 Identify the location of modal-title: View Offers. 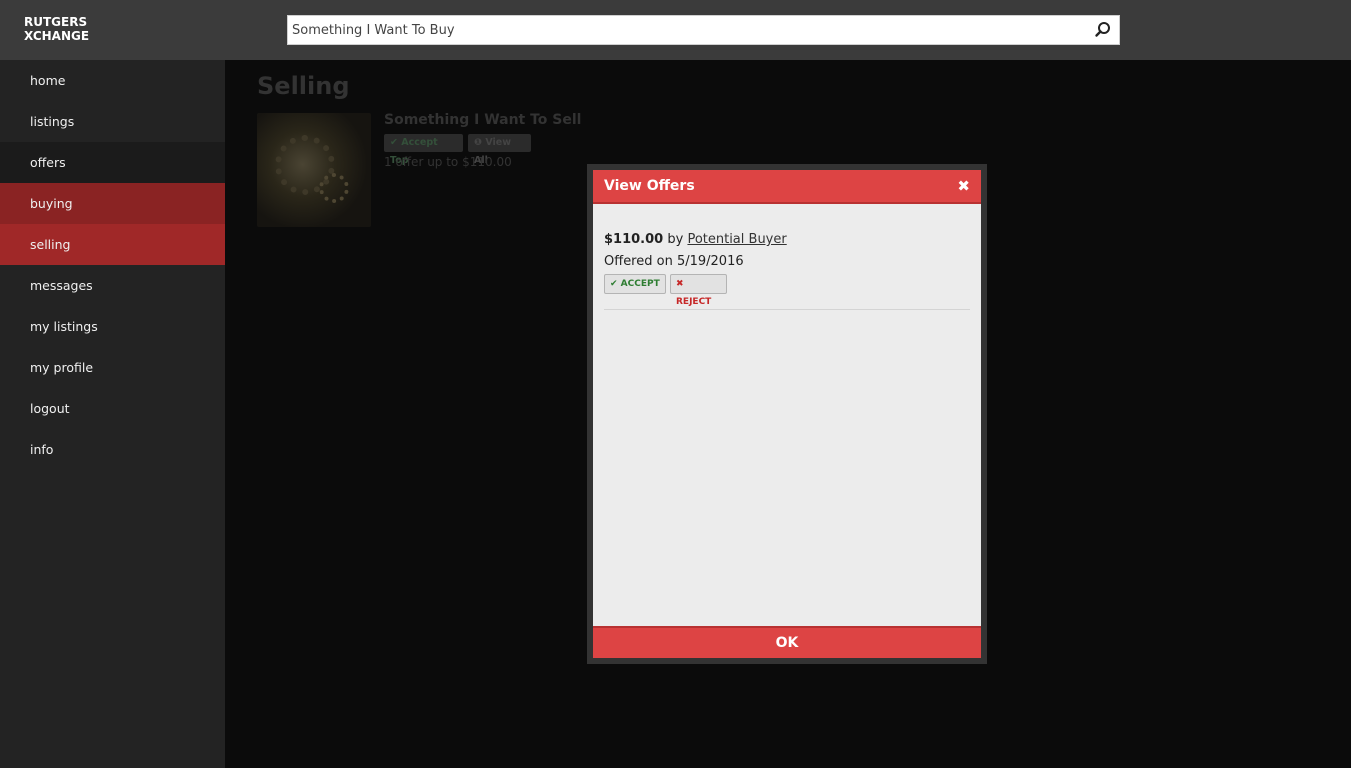
(649, 186).